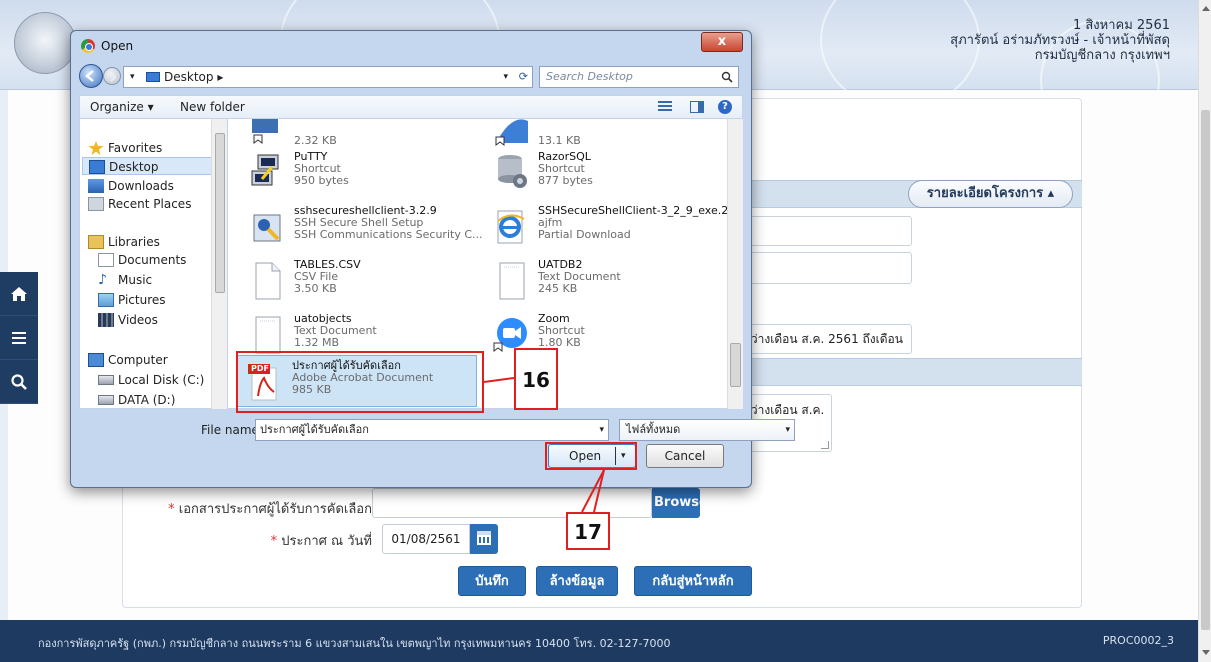 This screenshot has height=662, width=1211. I want to click on file-name-label: File name:, so click(232, 430).